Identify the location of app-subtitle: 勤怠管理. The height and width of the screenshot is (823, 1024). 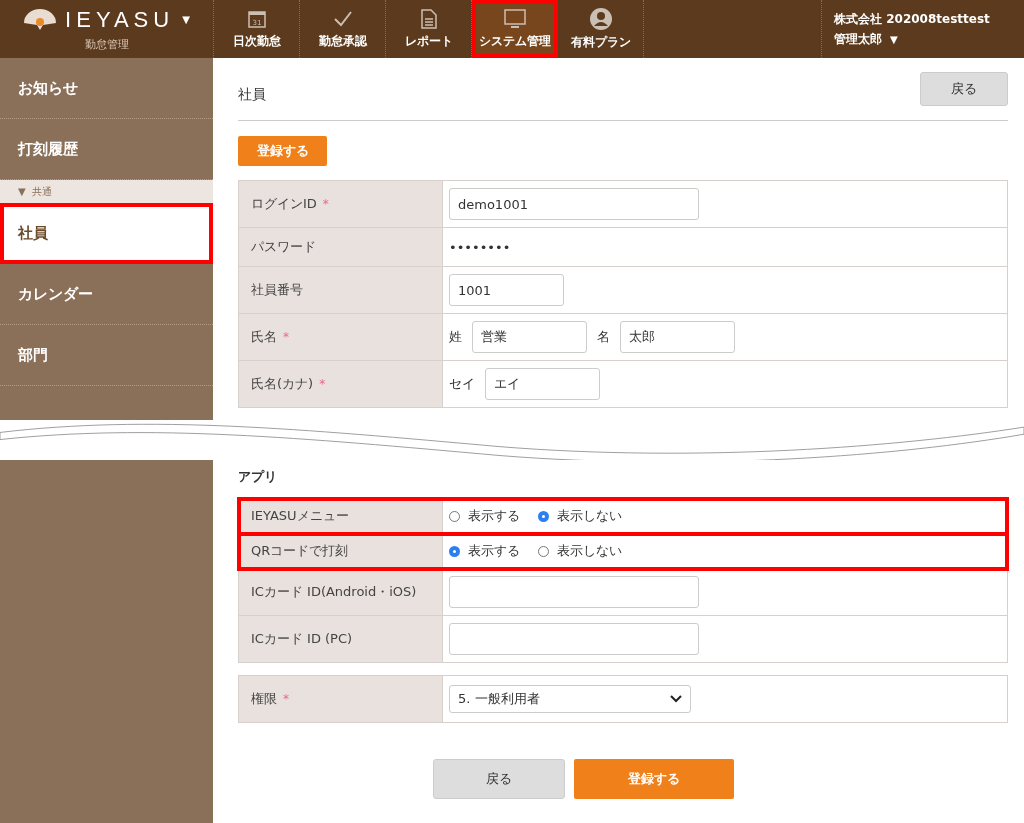
(106, 44).